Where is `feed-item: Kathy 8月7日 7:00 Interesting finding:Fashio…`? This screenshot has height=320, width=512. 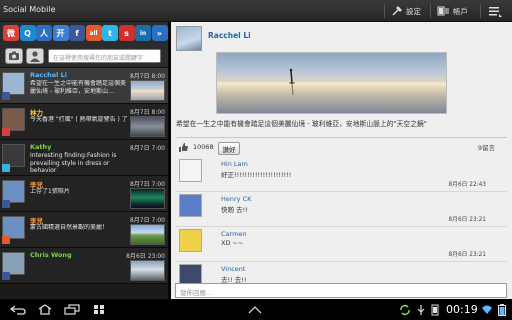
feed-item: Kathy 8月7日 7:00 Interesting finding:Fashio… is located at coordinates (84, 158).